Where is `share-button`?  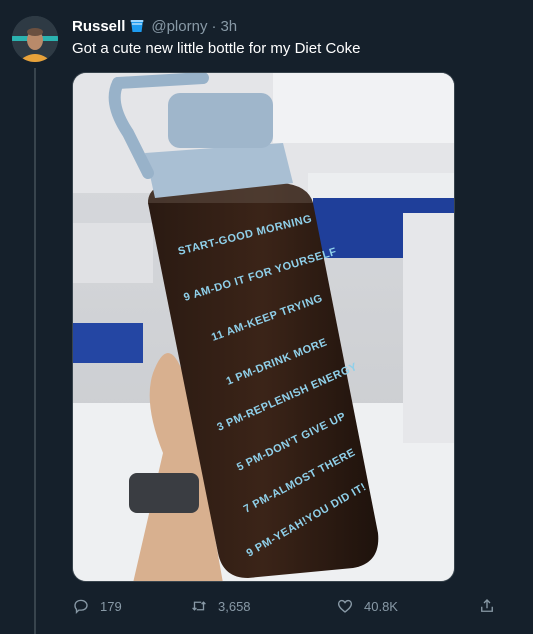
share-button is located at coordinates (492, 606).